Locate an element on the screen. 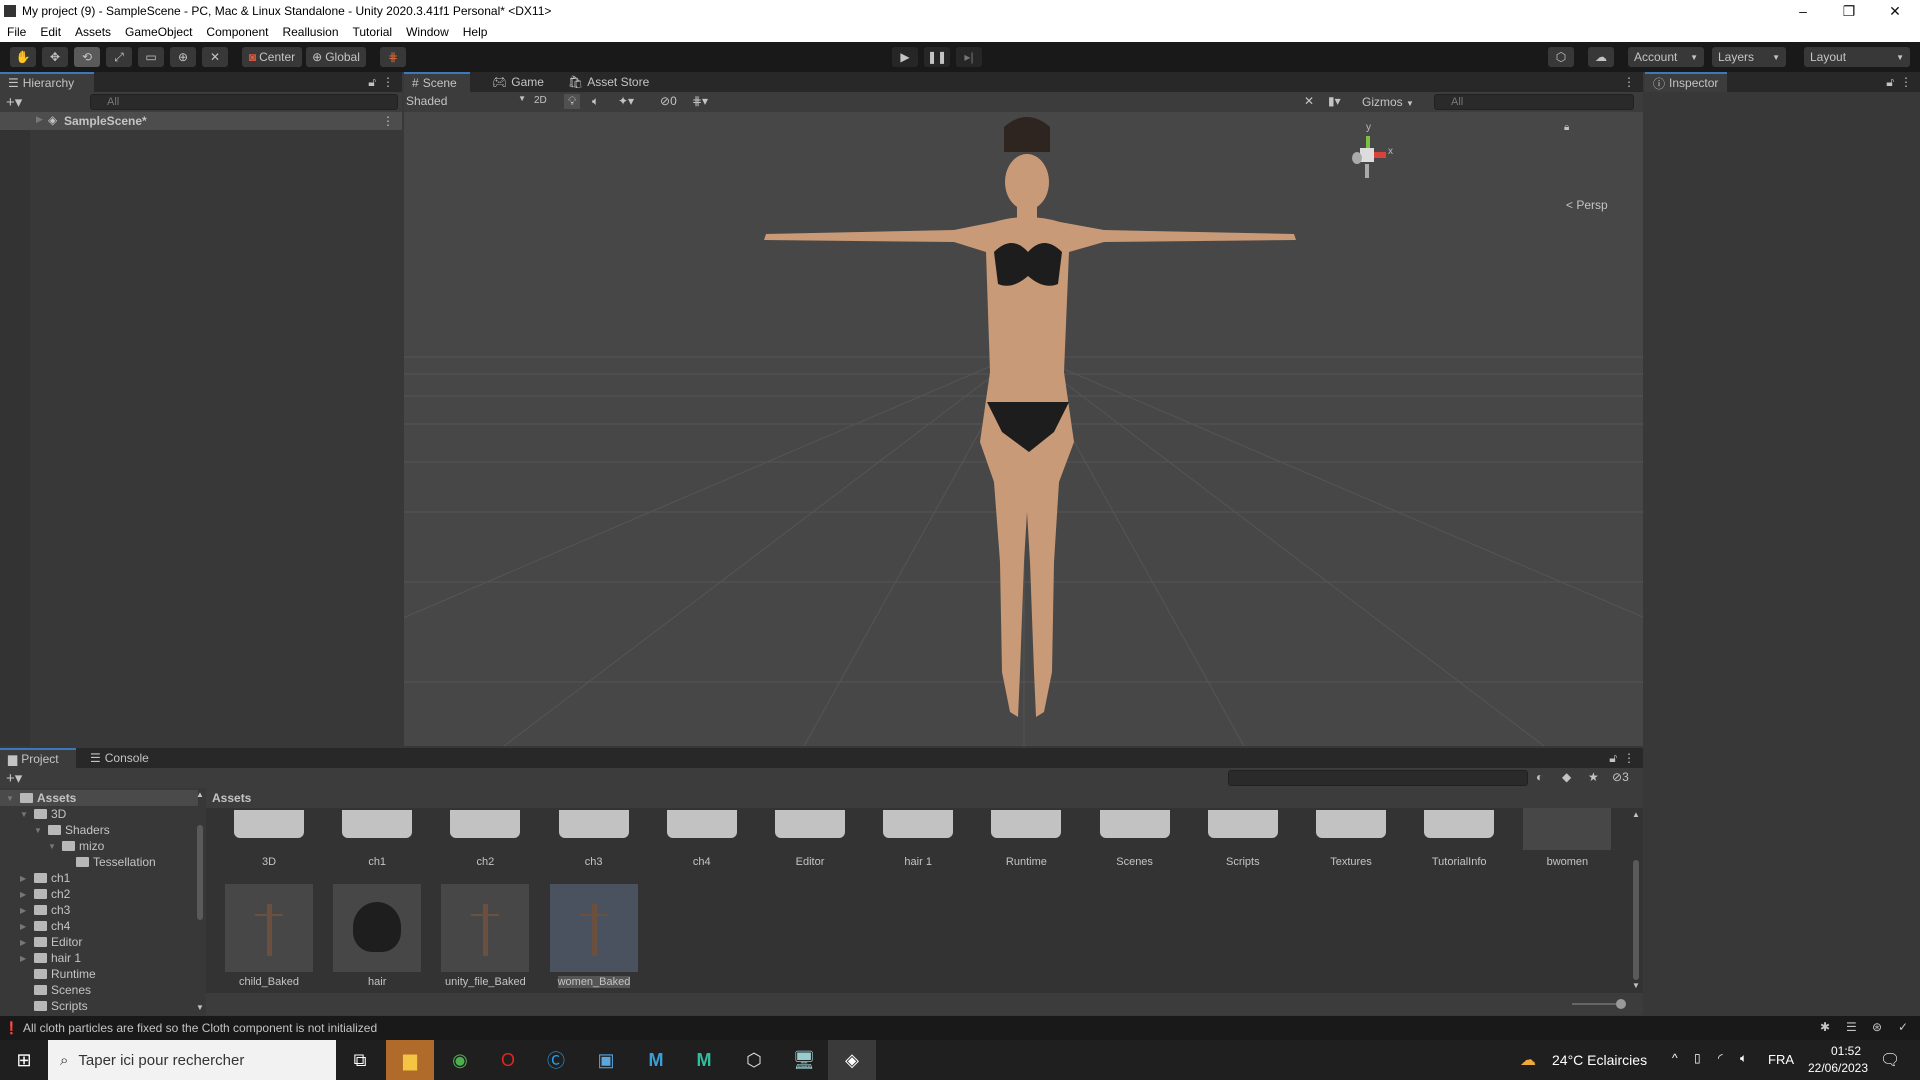  icon-size-slider is located at coordinates (1597, 1004).